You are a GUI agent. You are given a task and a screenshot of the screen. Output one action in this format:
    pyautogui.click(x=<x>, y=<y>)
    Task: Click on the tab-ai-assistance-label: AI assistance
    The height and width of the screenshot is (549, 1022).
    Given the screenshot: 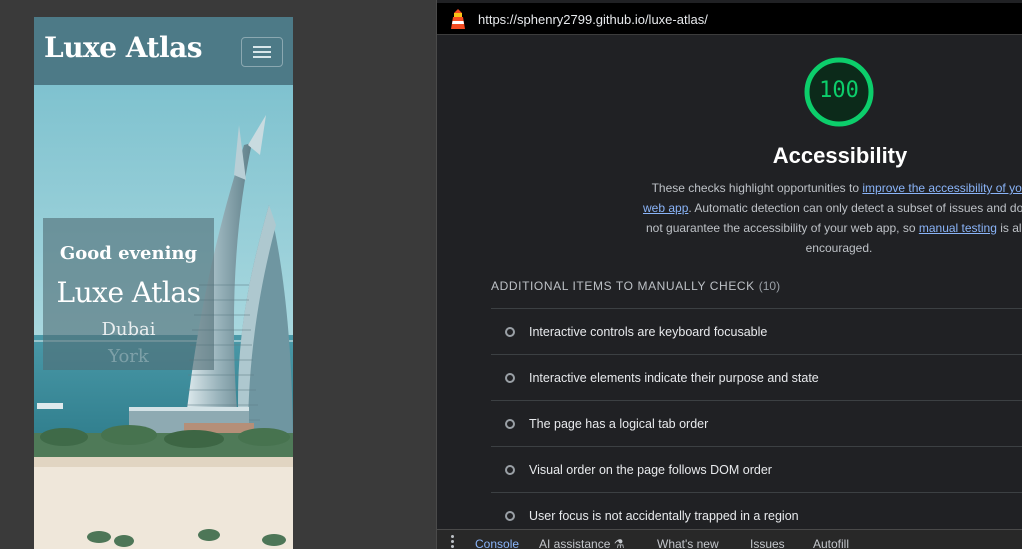 What is the action you would take?
    pyautogui.click(x=575, y=543)
    